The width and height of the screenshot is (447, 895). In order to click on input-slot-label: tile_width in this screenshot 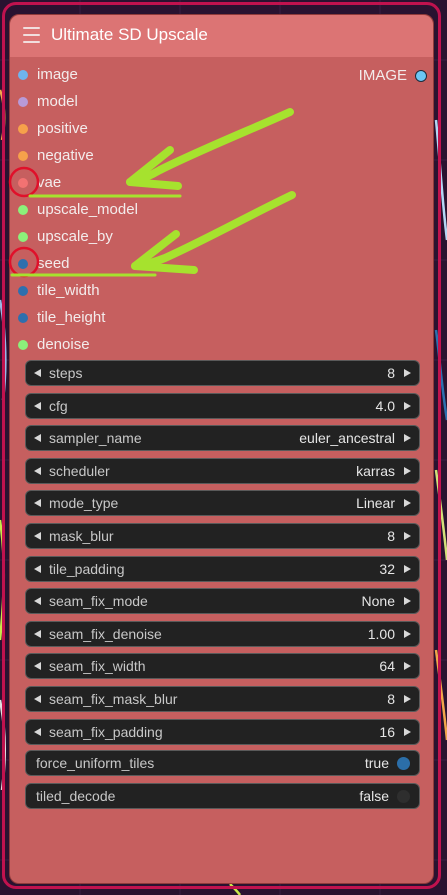, I will do `click(68, 290)`.